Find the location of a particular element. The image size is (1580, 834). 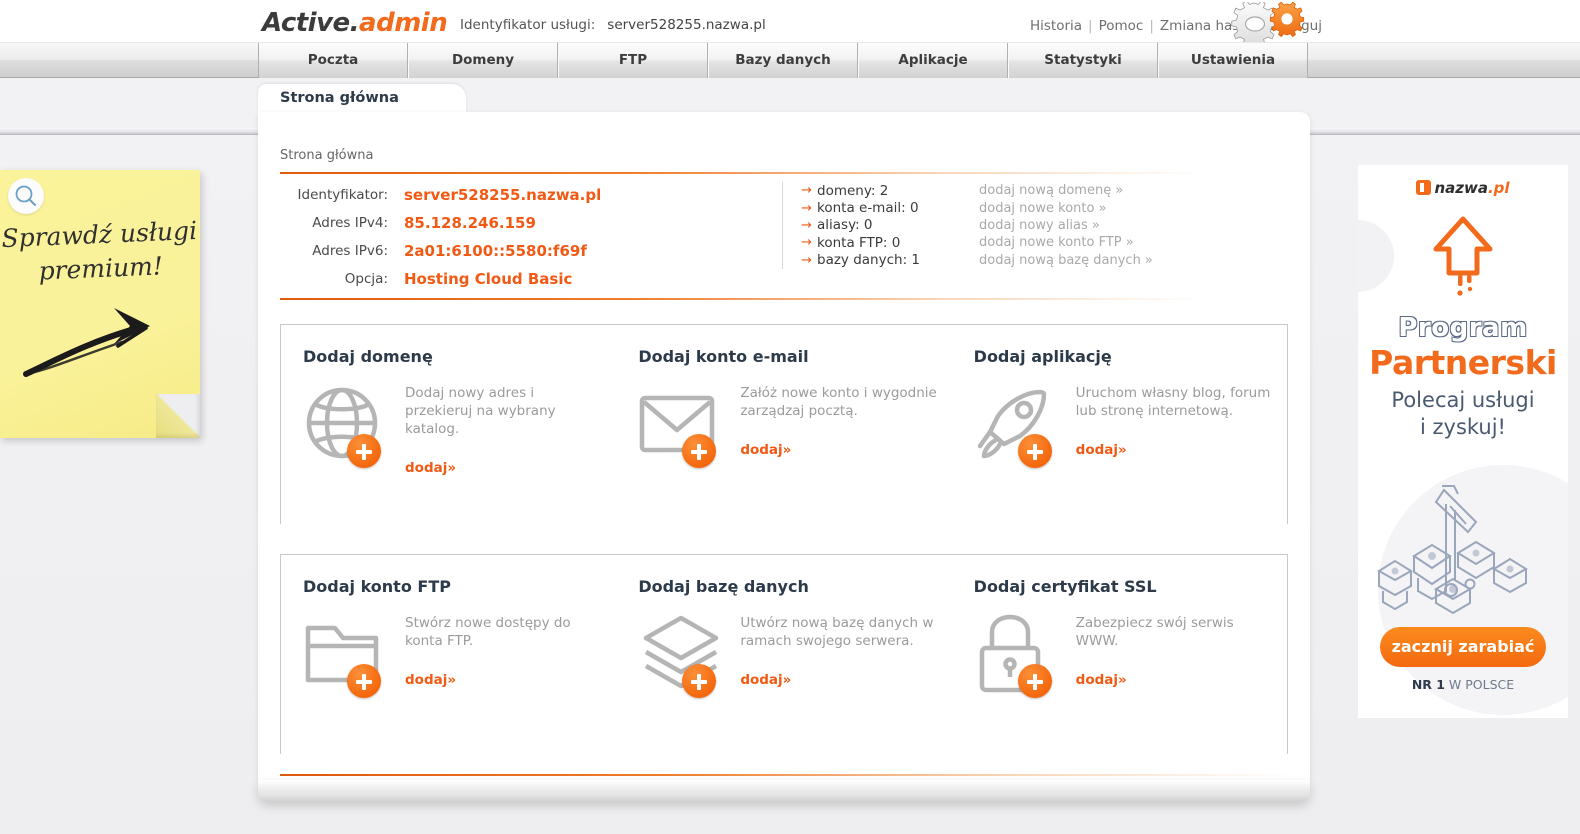

card-title-dodaj-aplikacje: Dodaj aplikację is located at coordinates (1042, 356).